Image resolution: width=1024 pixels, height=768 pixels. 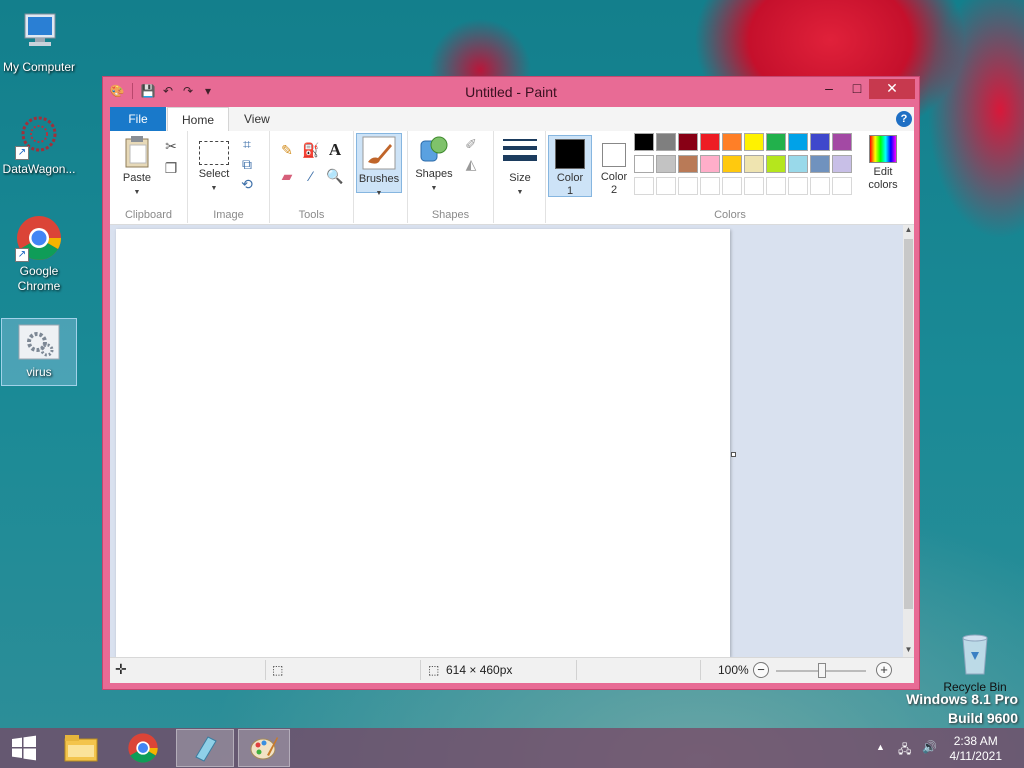 What do you see at coordinates (138, 119) in the screenshot?
I see `tab-file: File` at bounding box center [138, 119].